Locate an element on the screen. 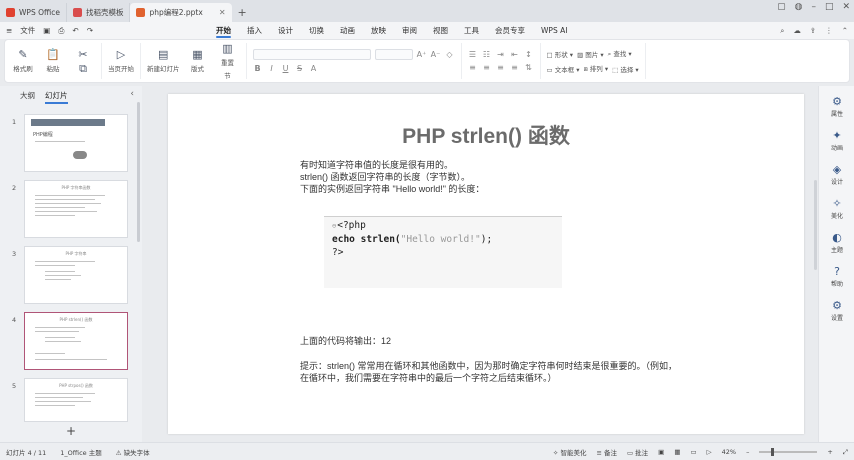  tab-tools: 工具 is located at coordinates (471, 30).